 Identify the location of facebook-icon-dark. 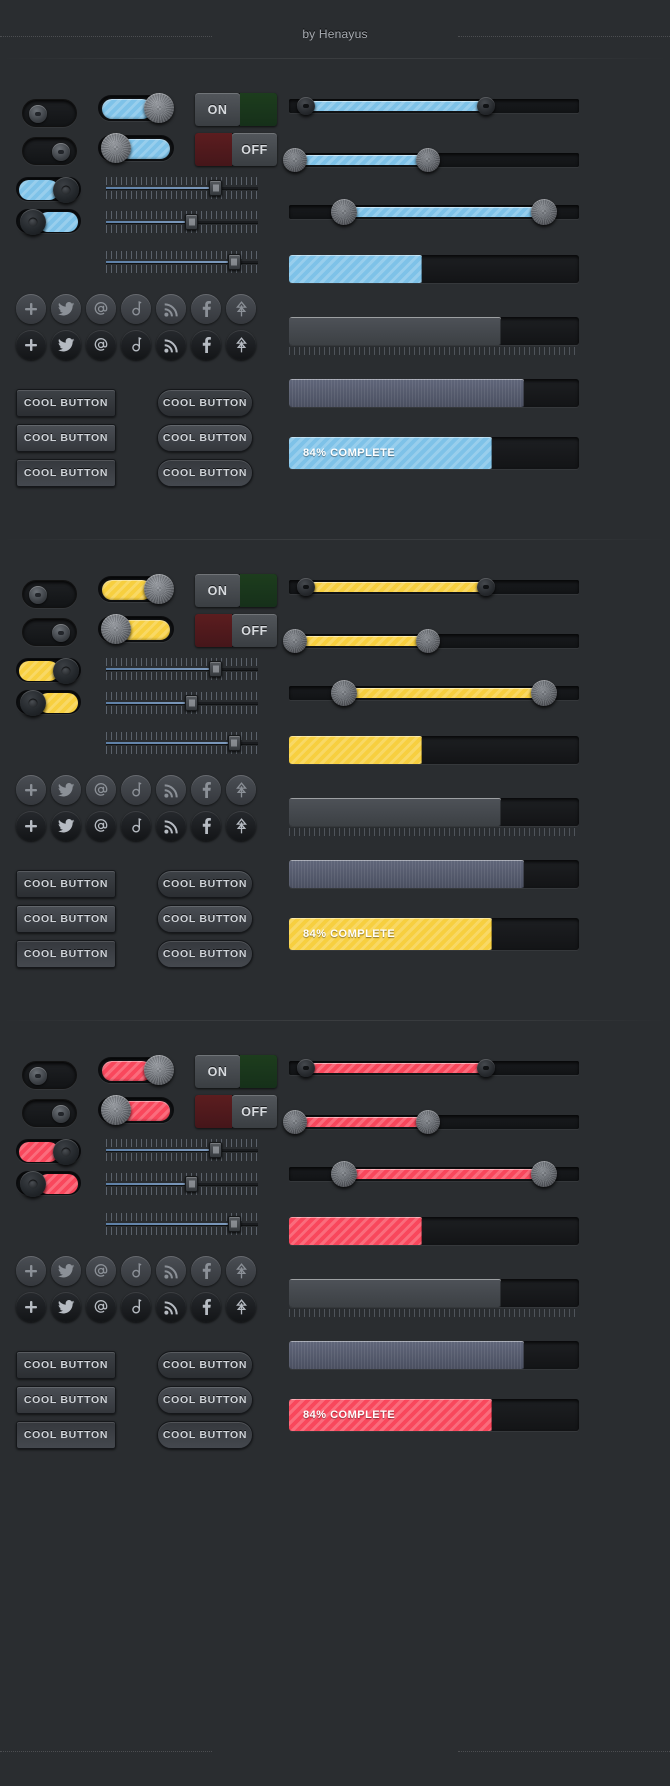
(206, 345).